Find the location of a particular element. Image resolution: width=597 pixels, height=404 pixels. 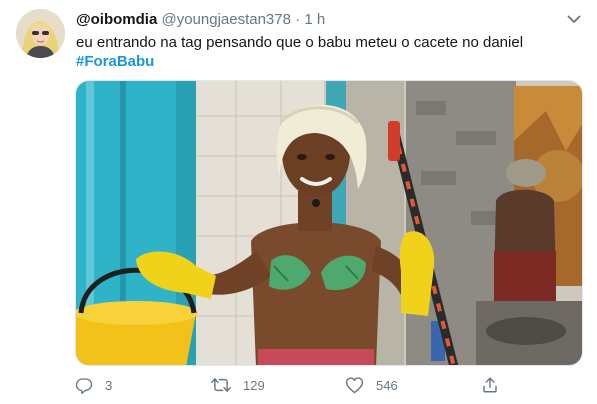

retweet-count: 129 is located at coordinates (254, 385).